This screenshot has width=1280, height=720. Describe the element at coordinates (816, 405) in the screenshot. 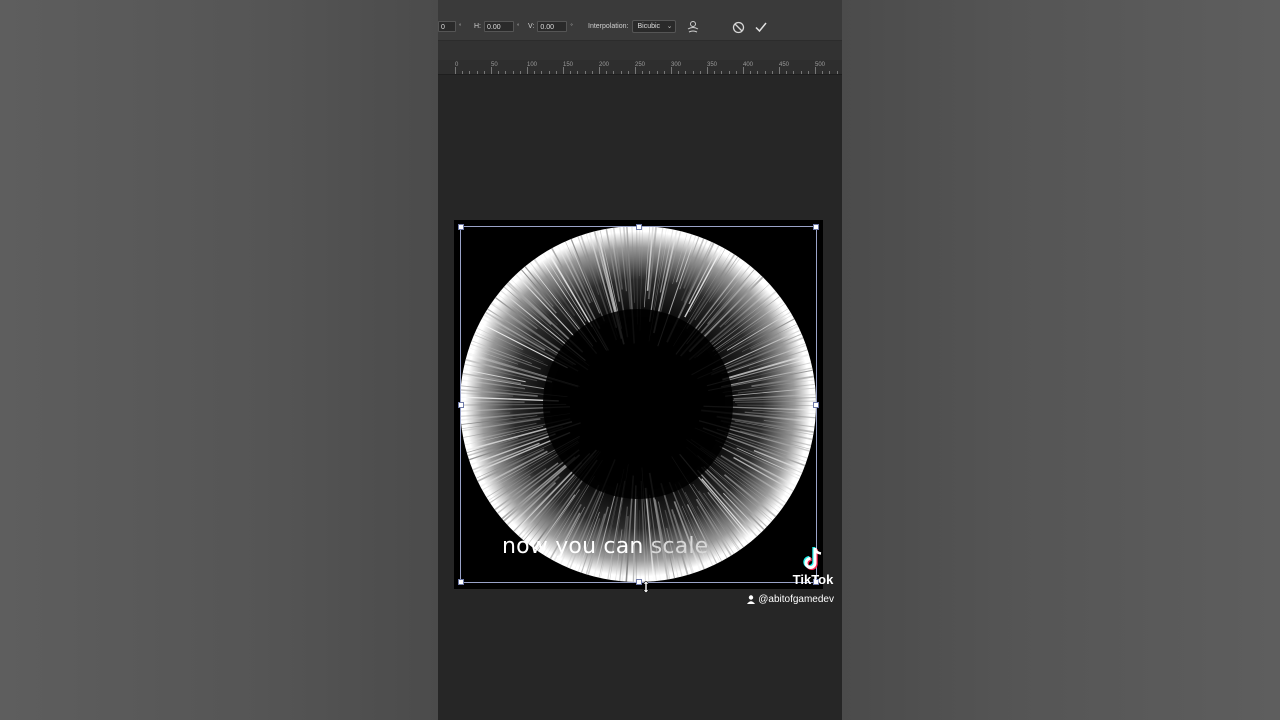

I see `handle-middle-right` at that location.